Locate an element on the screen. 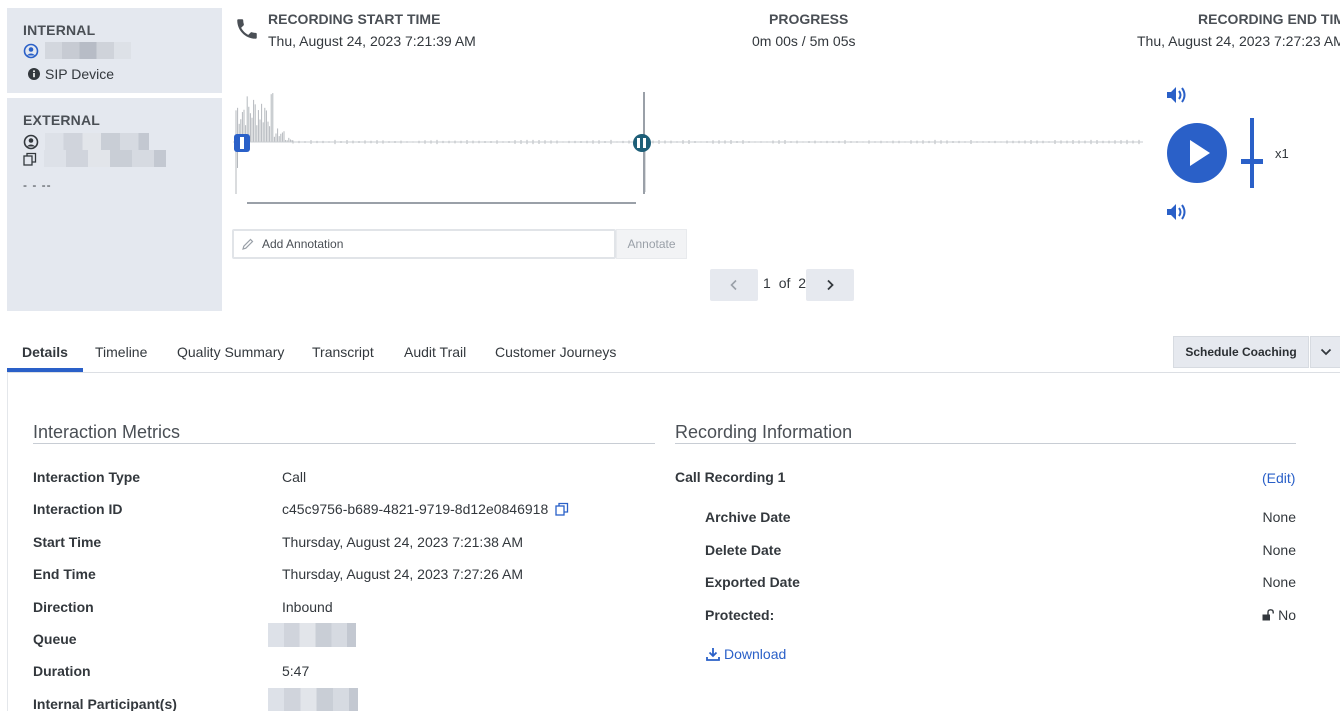 The width and height of the screenshot is (1340, 711). rec-value-protected-row: No is located at coordinates (1279, 615).